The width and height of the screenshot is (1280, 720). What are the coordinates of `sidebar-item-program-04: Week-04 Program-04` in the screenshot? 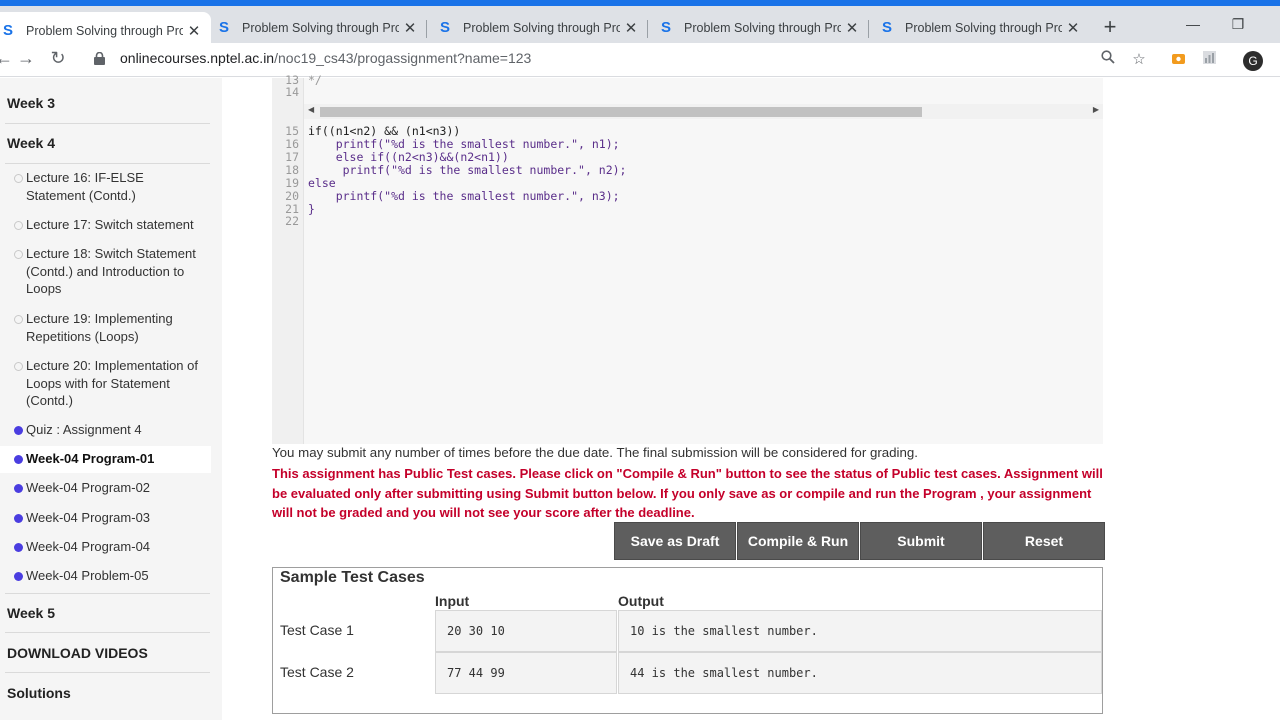 It's located at (116, 547).